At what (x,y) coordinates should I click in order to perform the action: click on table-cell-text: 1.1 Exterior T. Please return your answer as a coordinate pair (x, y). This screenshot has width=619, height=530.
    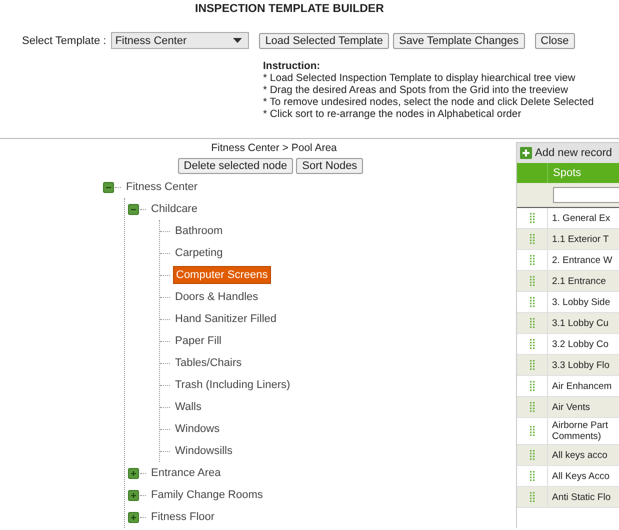
    Looking at the image, I should click on (580, 239).